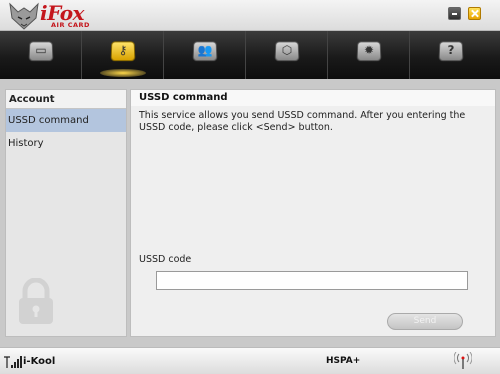 The image size is (500, 374). I want to click on send-button: Send, so click(425, 321).